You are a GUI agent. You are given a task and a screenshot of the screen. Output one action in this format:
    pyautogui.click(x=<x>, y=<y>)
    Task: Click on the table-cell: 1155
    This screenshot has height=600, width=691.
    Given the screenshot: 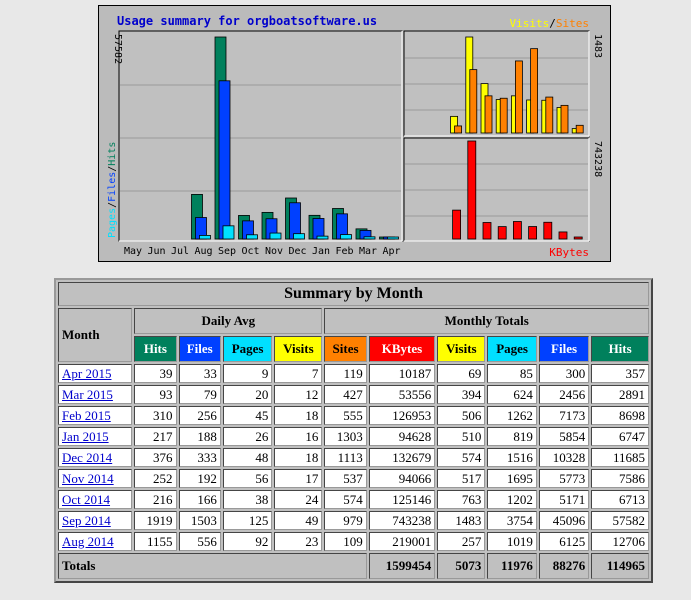 What is the action you would take?
    pyautogui.click(x=155, y=541)
    